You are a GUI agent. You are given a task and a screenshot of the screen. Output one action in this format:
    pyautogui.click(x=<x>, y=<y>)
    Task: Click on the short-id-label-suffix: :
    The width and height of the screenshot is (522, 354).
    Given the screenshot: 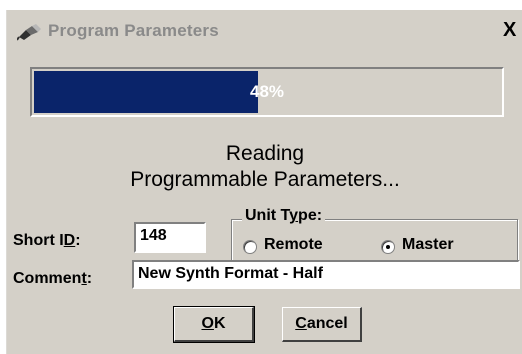 What is the action you would take?
    pyautogui.click(x=78, y=240)
    